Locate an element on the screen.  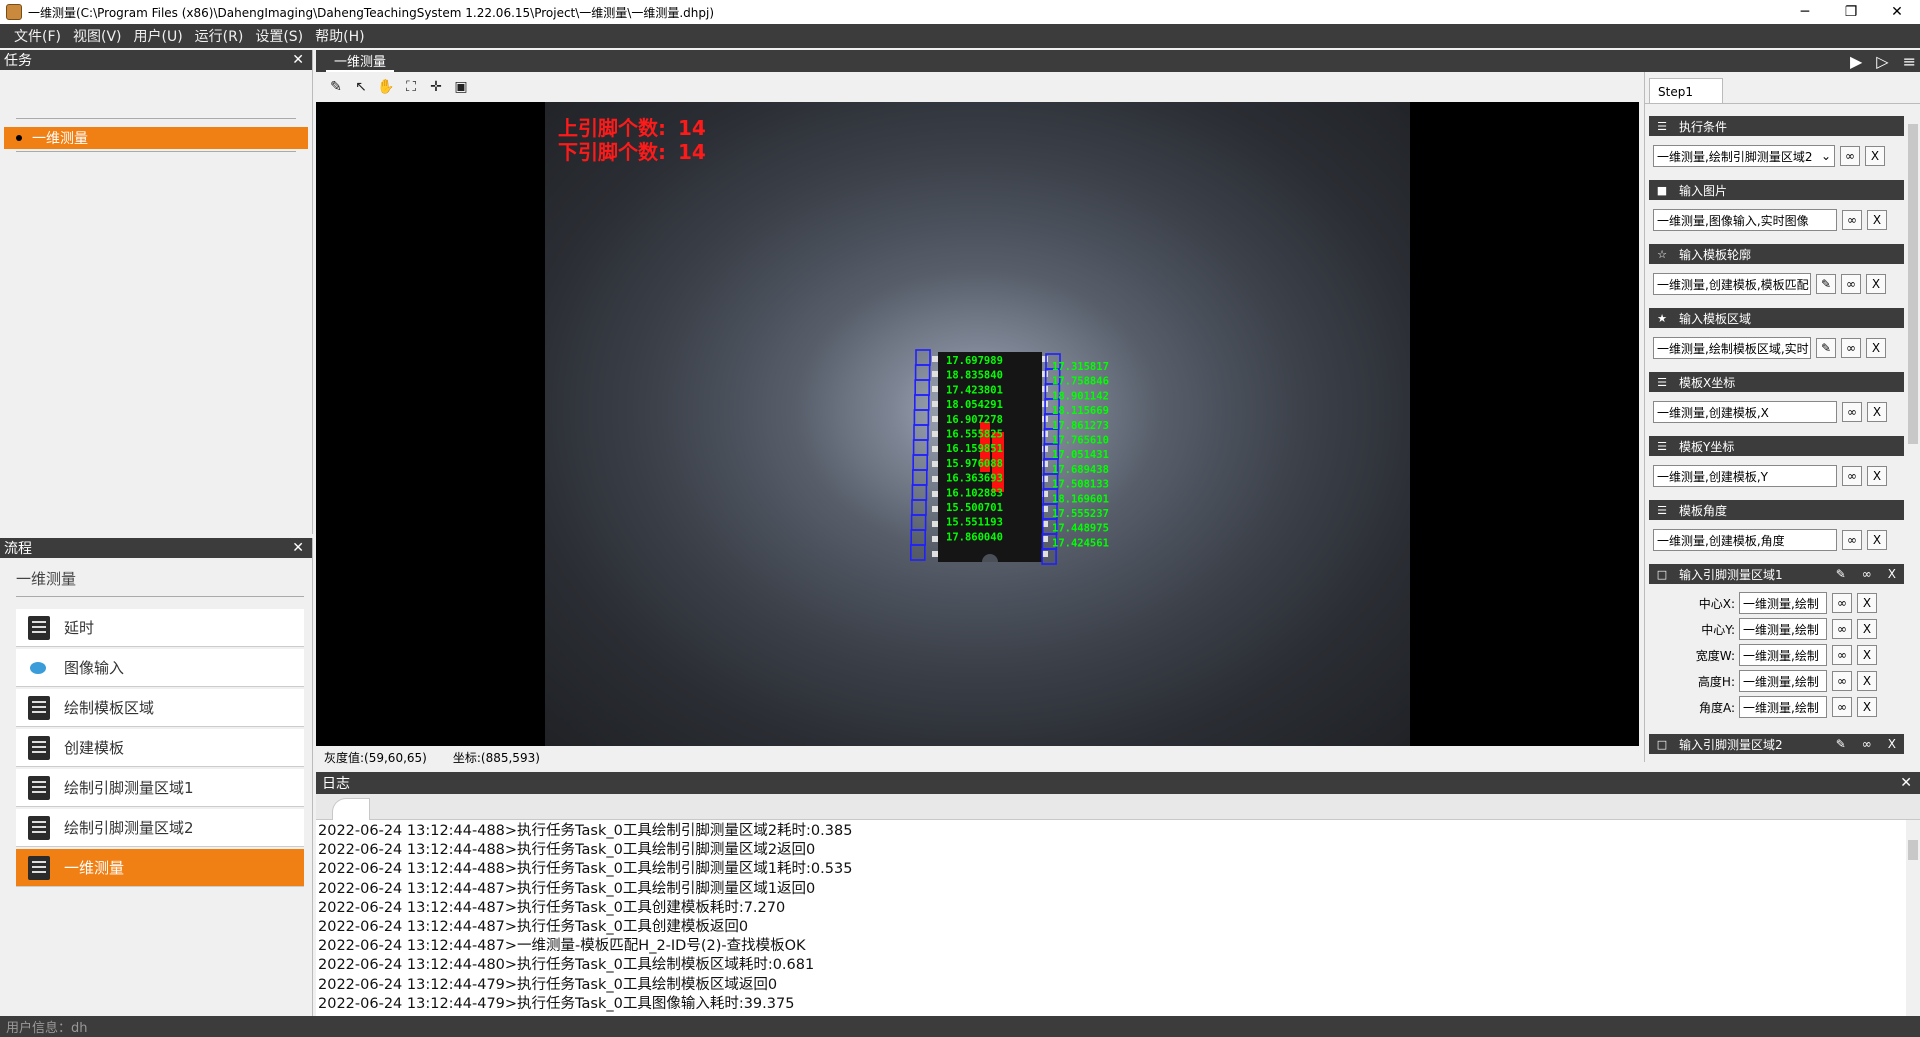
crosshair-icon: ✛ is located at coordinates (436, 87).